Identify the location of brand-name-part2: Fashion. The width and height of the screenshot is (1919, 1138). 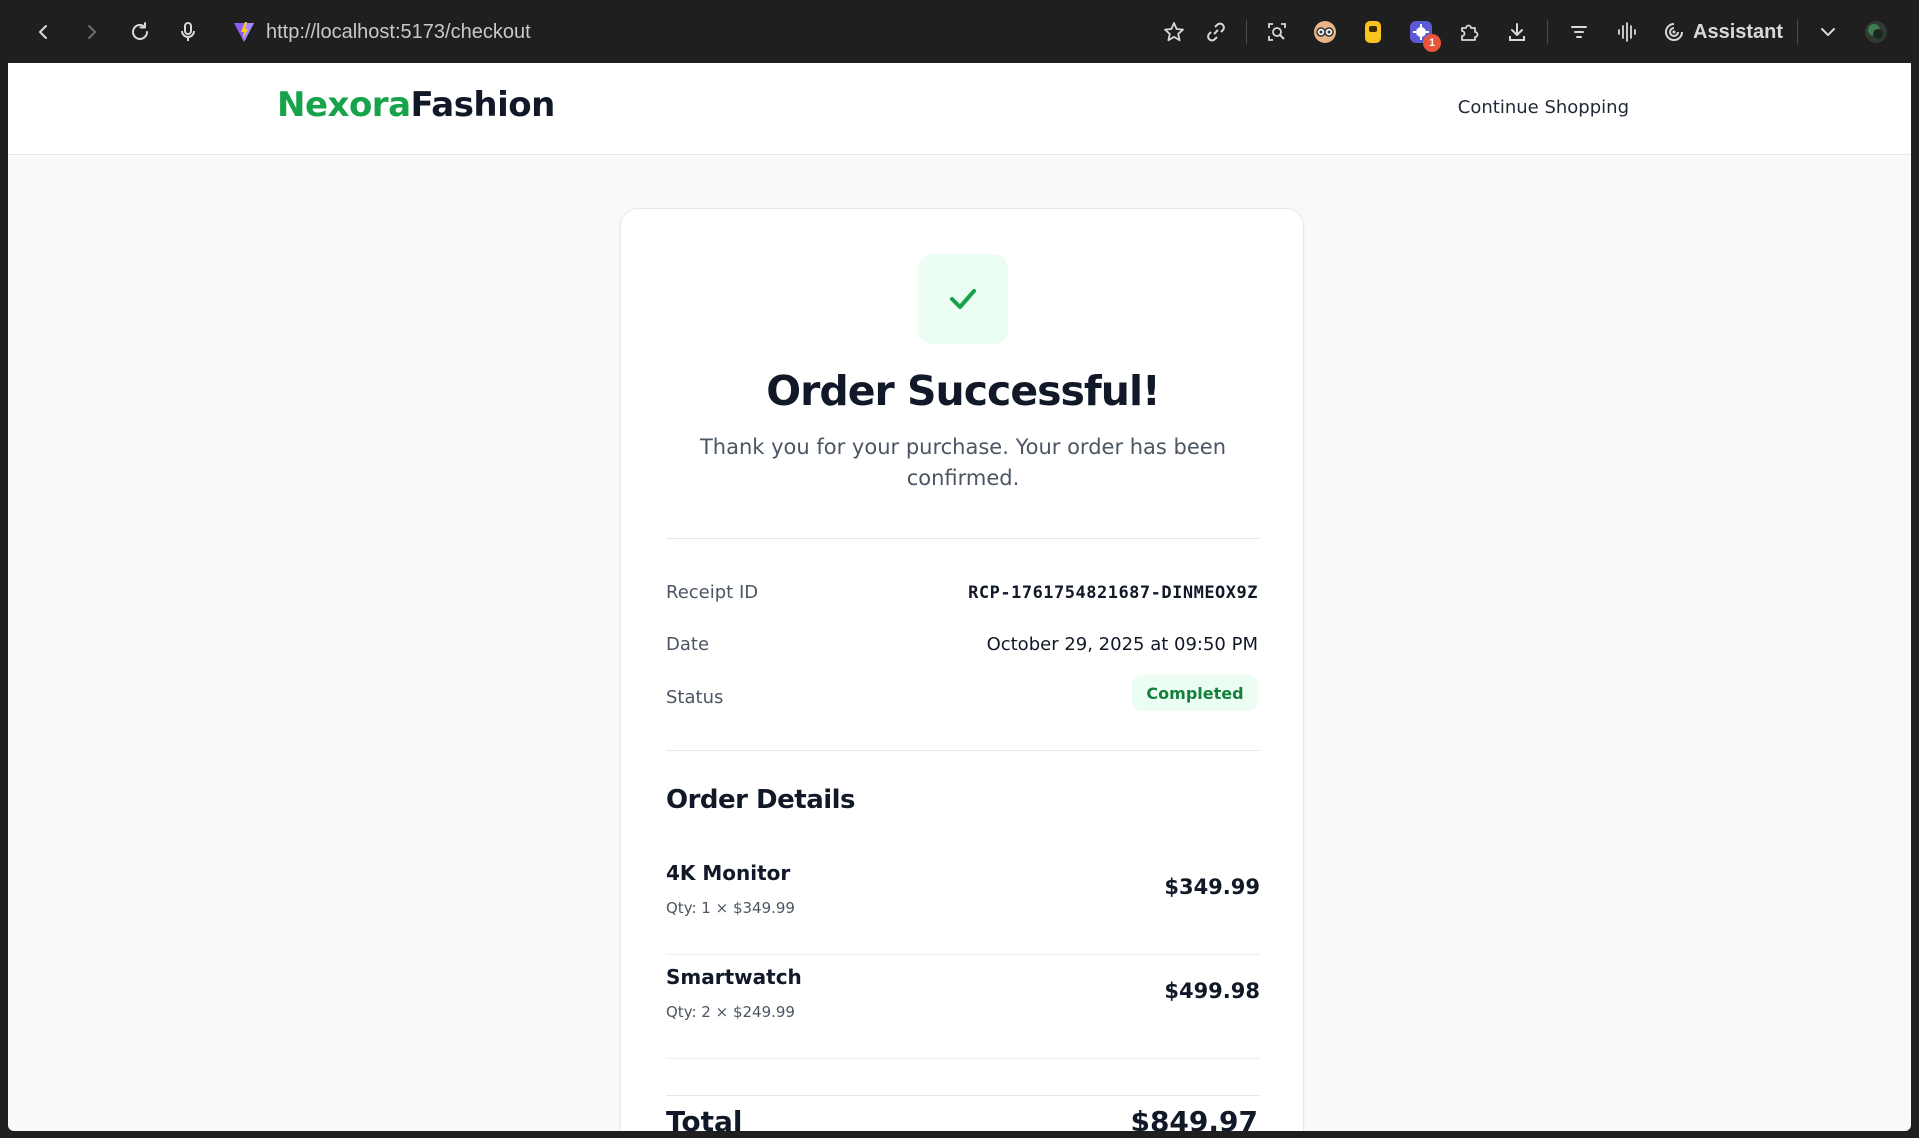
(483, 105).